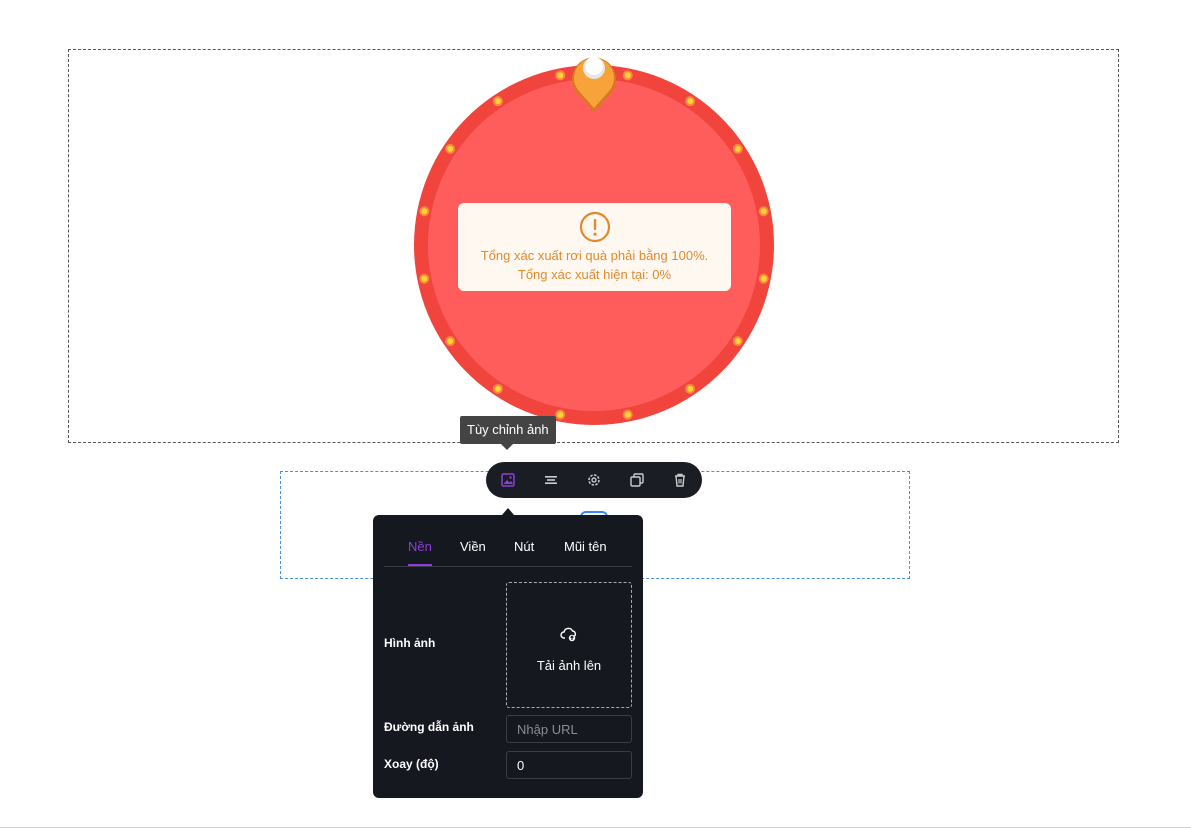 This screenshot has width=1191, height=829. What do you see at coordinates (585, 546) in the screenshot?
I see `tab-arrow: Mũi tên` at bounding box center [585, 546].